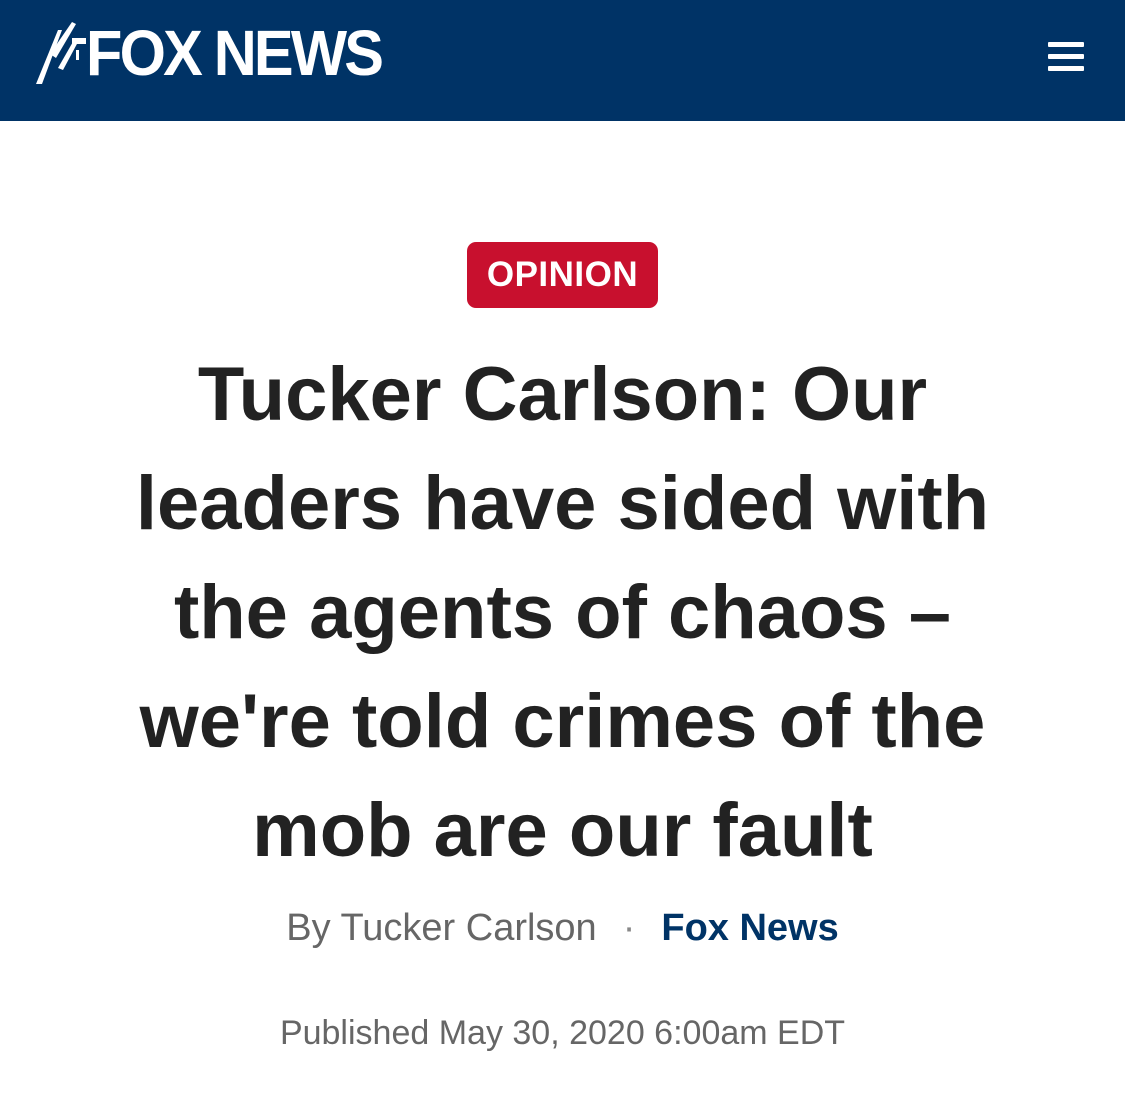 Image resolution: width=1125 pixels, height=1109 pixels. What do you see at coordinates (562, 60) in the screenshot?
I see `top-navigation-bar: FOX NEWS` at bounding box center [562, 60].